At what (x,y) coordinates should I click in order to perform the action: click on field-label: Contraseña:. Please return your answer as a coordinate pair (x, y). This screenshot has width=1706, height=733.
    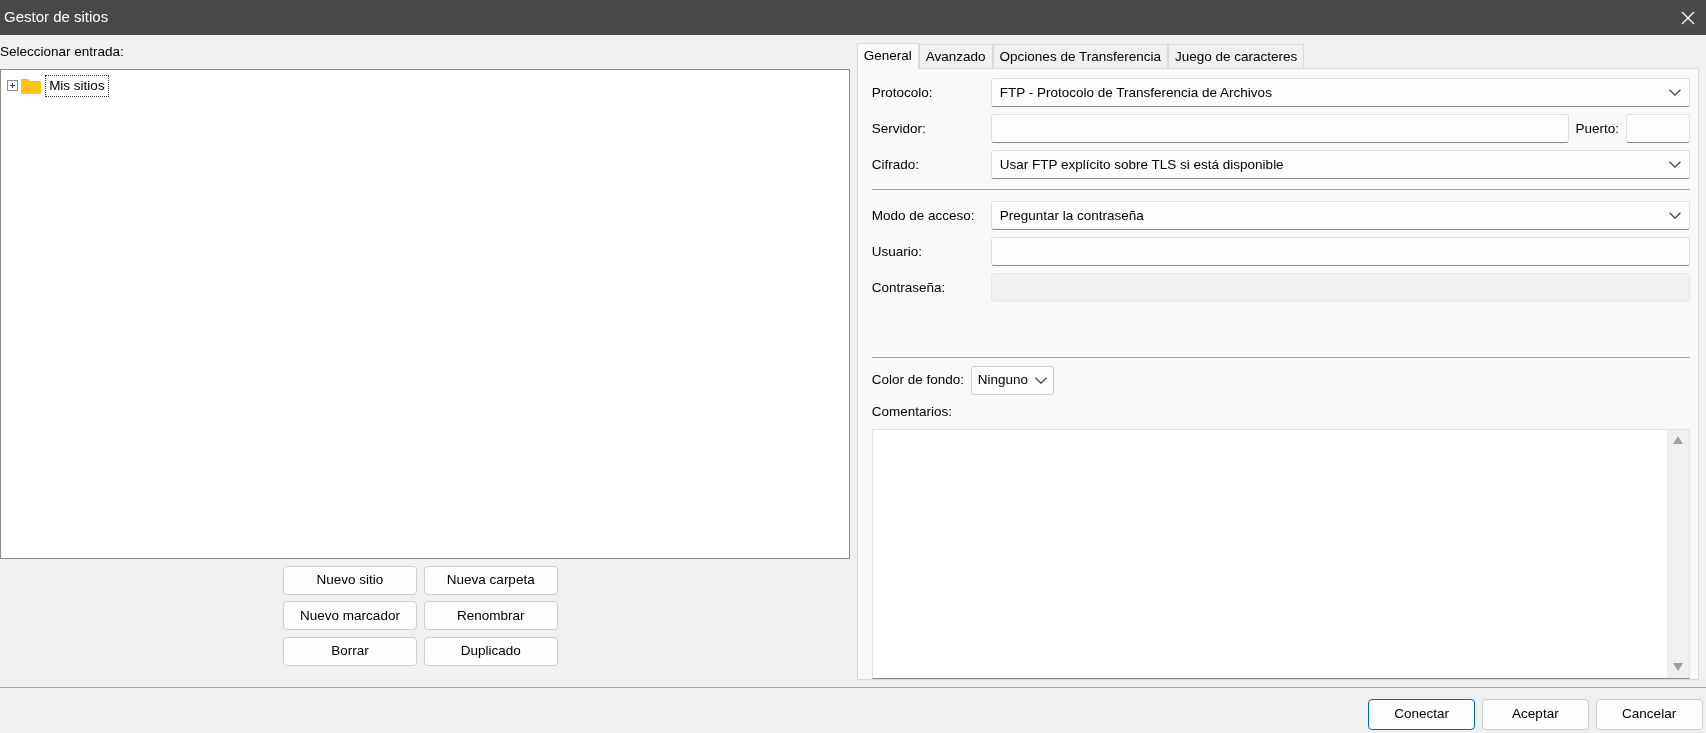
    Looking at the image, I should click on (909, 287).